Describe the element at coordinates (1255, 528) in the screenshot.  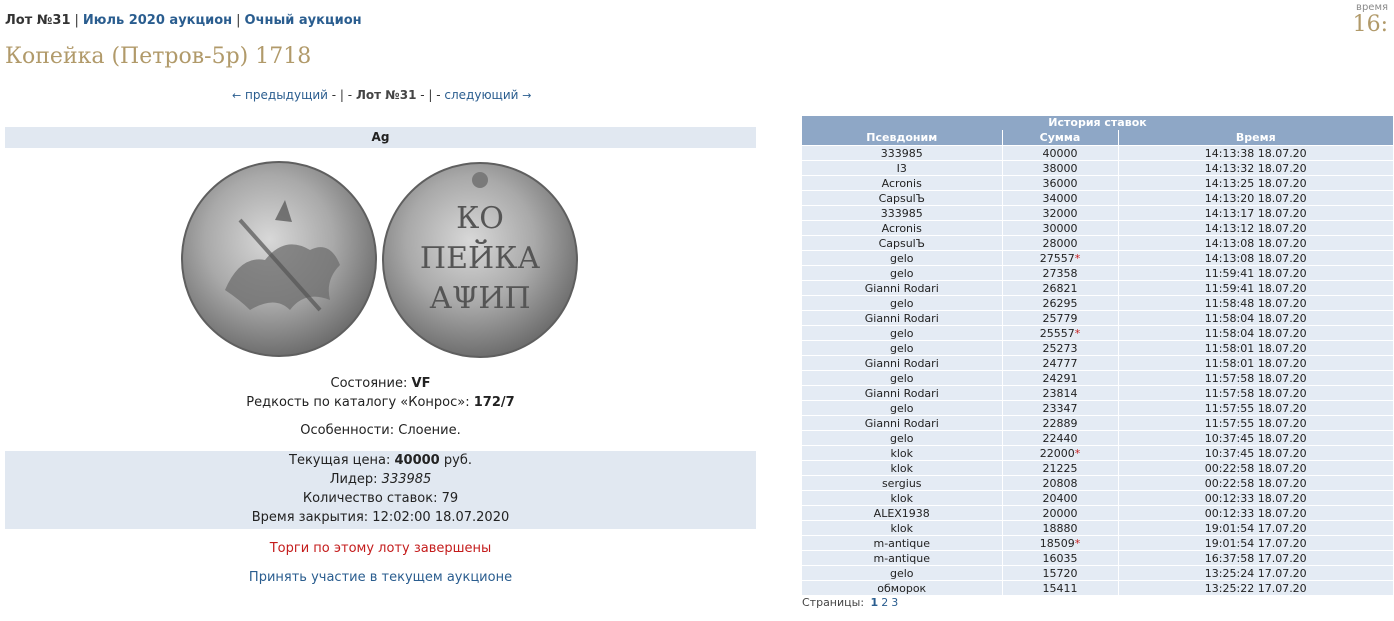
I see `bid-time: 19:01:54 17.07.20` at that location.